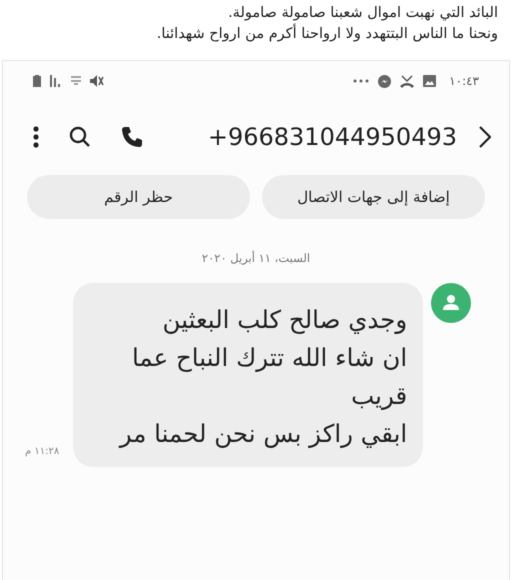 Image resolution: width=512 pixels, height=580 pixels. What do you see at coordinates (97, 81) in the screenshot?
I see `mute-icon` at bounding box center [97, 81].